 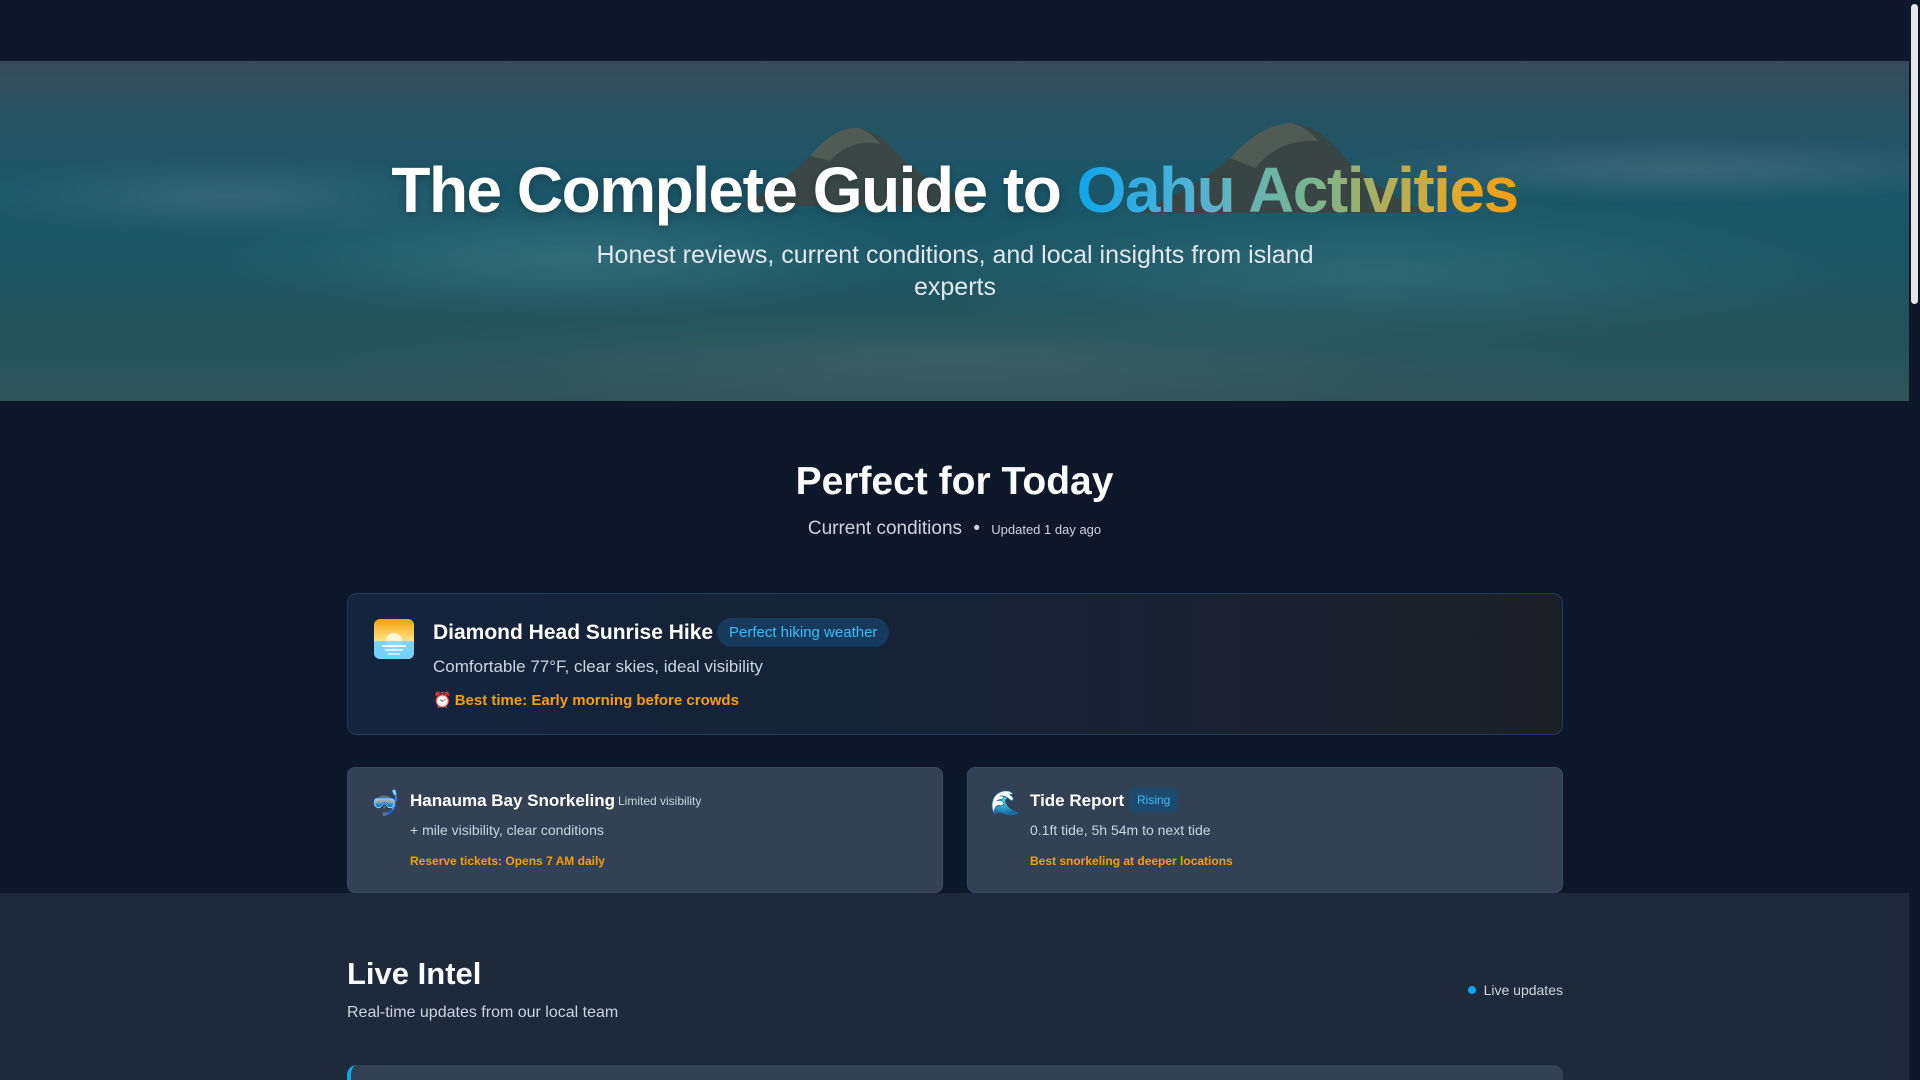 I want to click on snorkeling-tip: Reserve tickets: Opens 7 AM daily, so click(x=507, y=861).